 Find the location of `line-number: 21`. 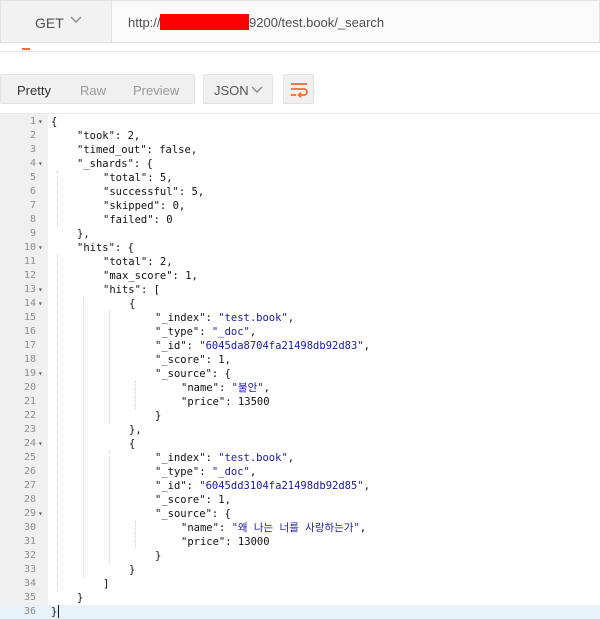

line-number: 21 is located at coordinates (29, 401).